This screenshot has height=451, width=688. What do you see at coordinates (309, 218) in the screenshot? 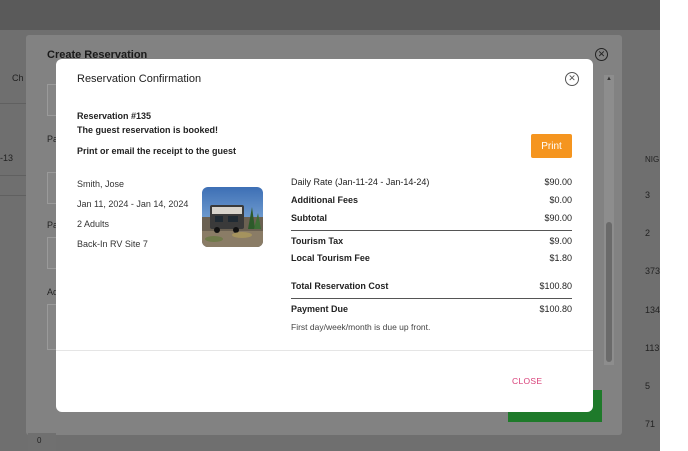
I see `subtotal-label: Subtotal` at bounding box center [309, 218].